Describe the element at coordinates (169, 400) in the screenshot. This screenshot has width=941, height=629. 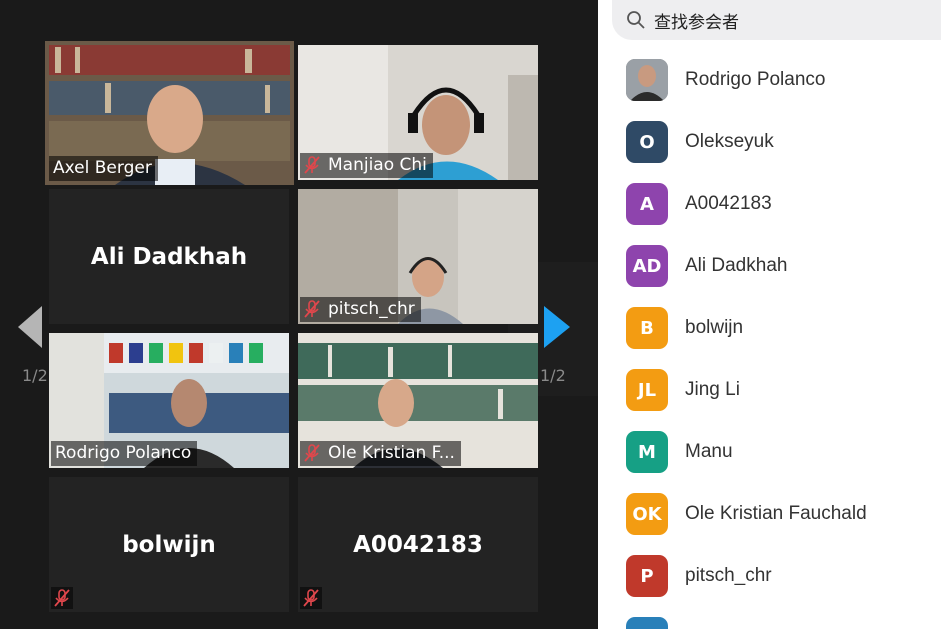
I see `video-tile-rodrigo-polanco: Rodrigo Polanco` at that location.